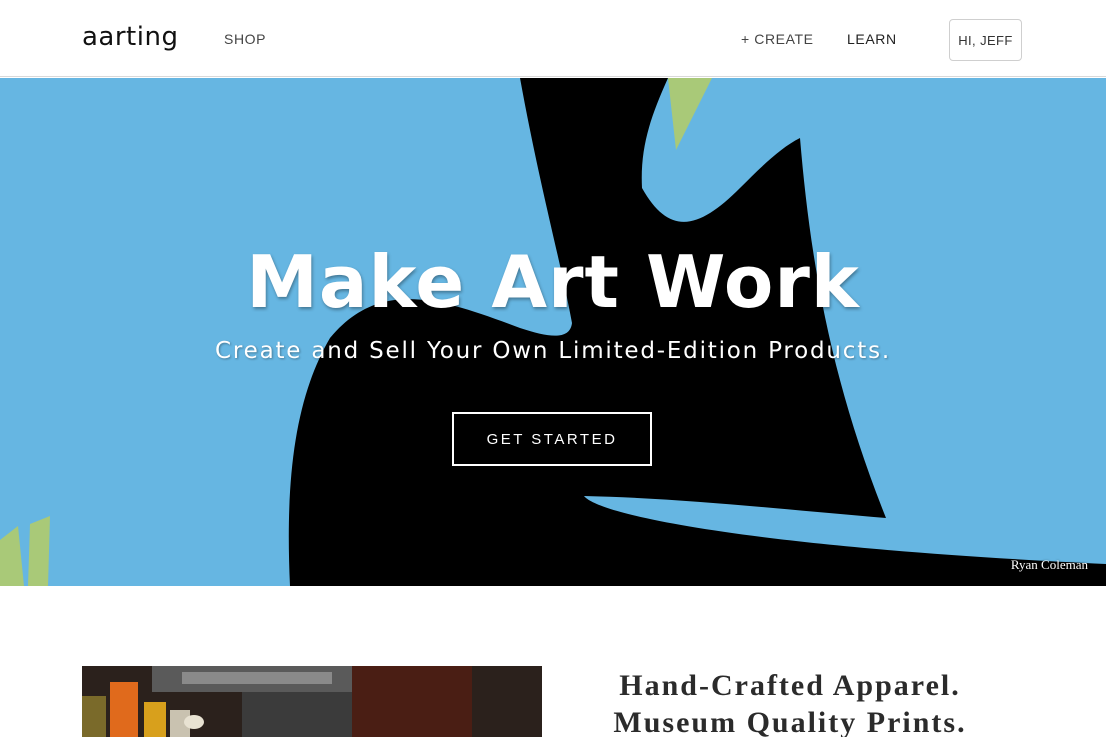 This screenshot has width=1106, height=737. I want to click on site-logo: aarting, so click(130, 37).